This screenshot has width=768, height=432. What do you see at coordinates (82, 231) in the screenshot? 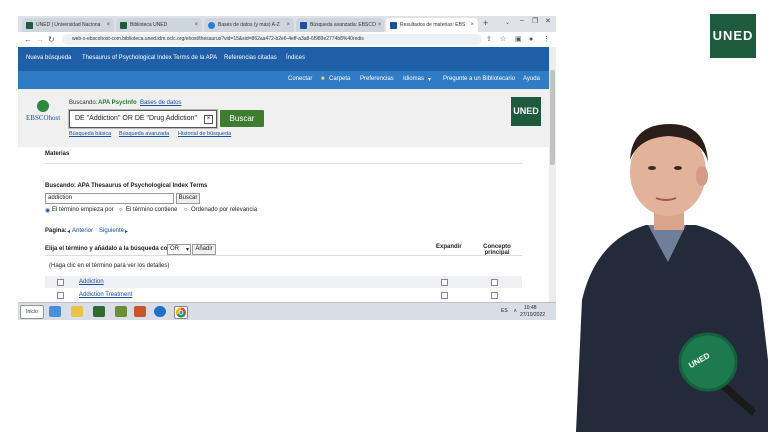
I see `prev-link: Anterior` at bounding box center [82, 231].